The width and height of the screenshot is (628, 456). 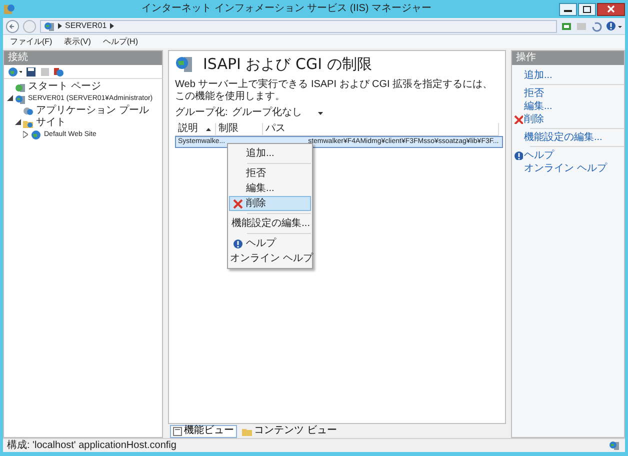 What do you see at coordinates (596, 26) in the screenshot?
I see `refresh-icon` at bounding box center [596, 26].